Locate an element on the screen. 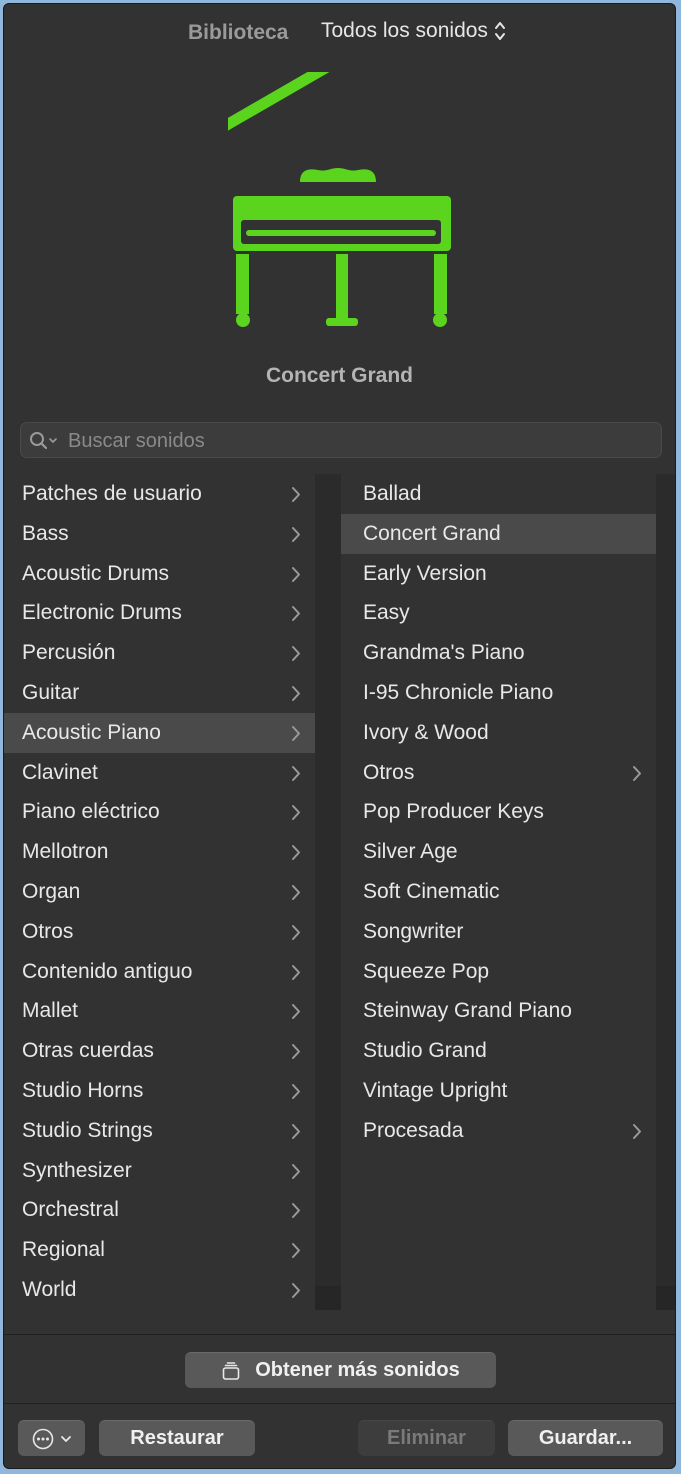  patch-item-label: Pop Producer Keys is located at coordinates (453, 812).